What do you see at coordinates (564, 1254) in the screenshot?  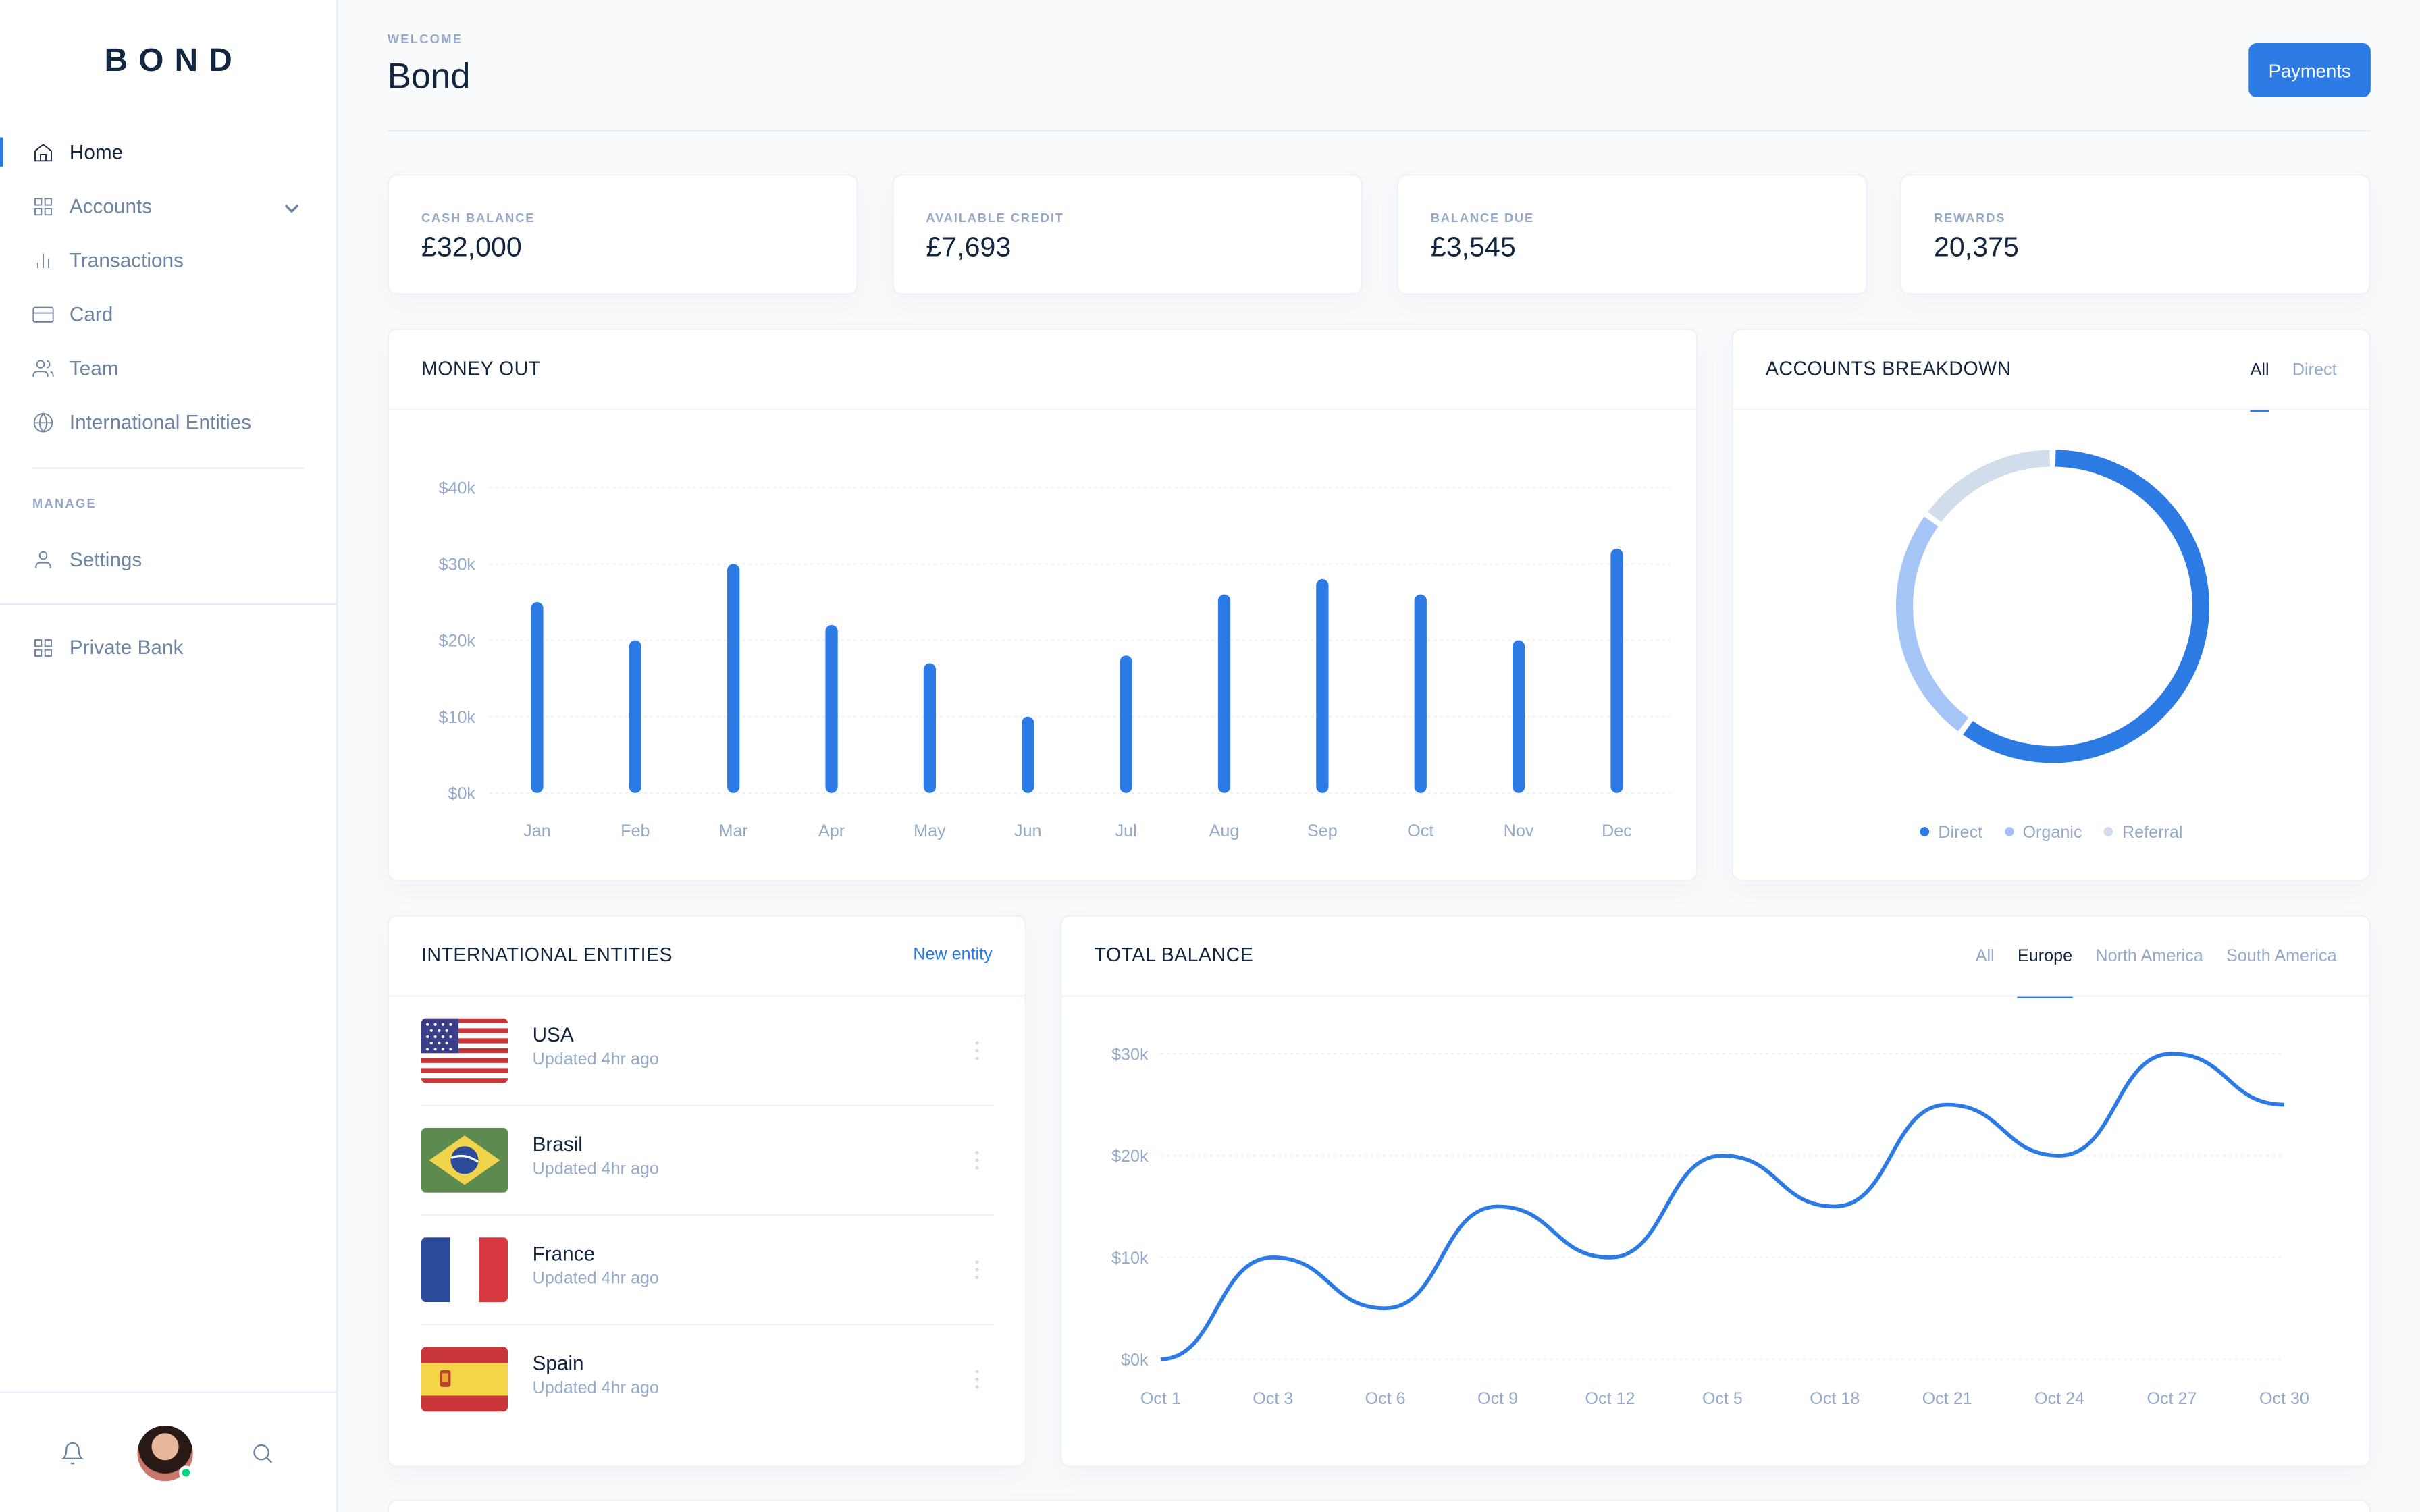 I see `entity-name: France` at bounding box center [564, 1254].